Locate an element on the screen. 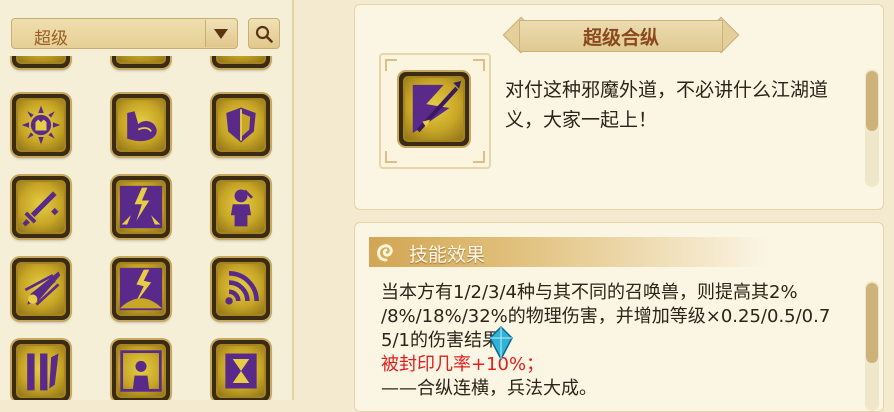 This screenshot has width=894, height=412. skill-icon-lightning-burst is located at coordinates (141, 207).